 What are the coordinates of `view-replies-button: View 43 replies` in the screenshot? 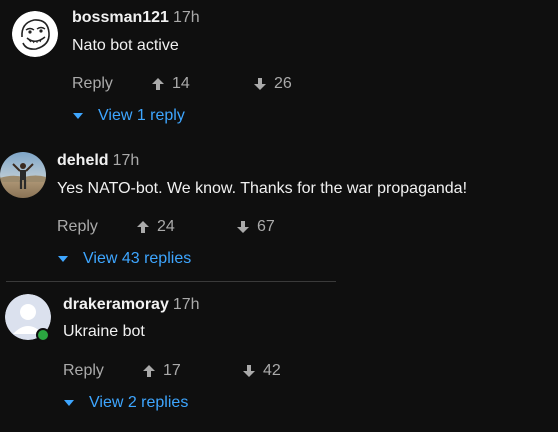 It's located at (124, 259).